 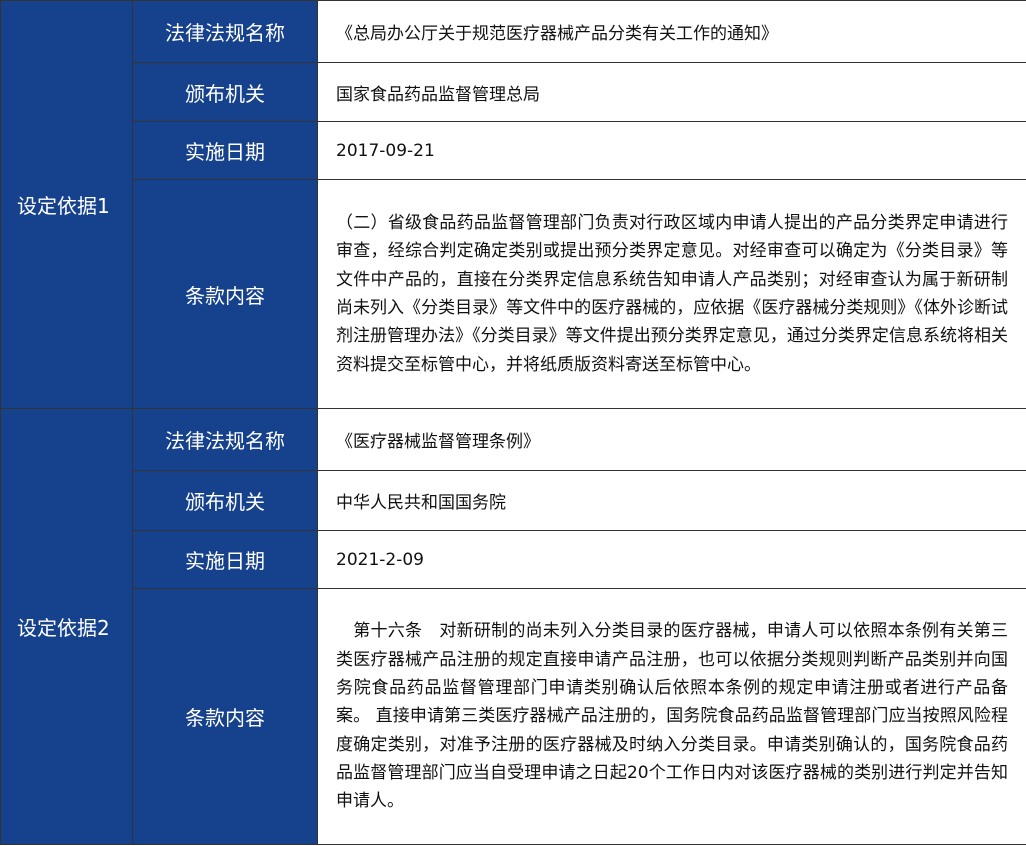 I want to click on authority-value: 中华人民共和国国务院, so click(x=671, y=500).